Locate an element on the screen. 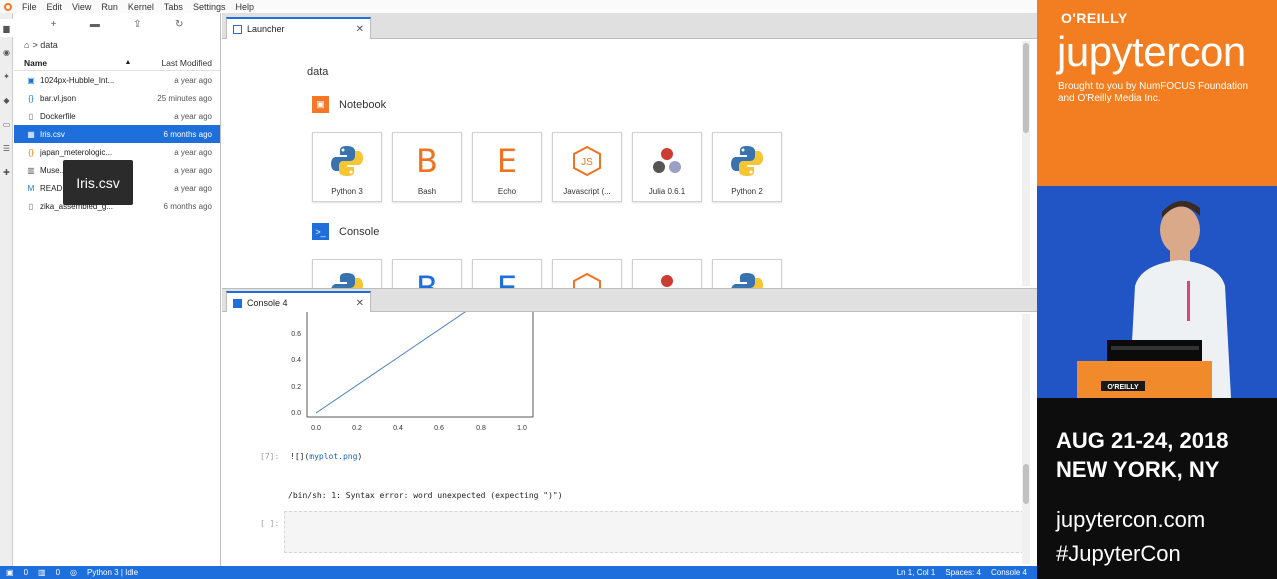  breadcrumb-folder: data is located at coordinates (49, 45).